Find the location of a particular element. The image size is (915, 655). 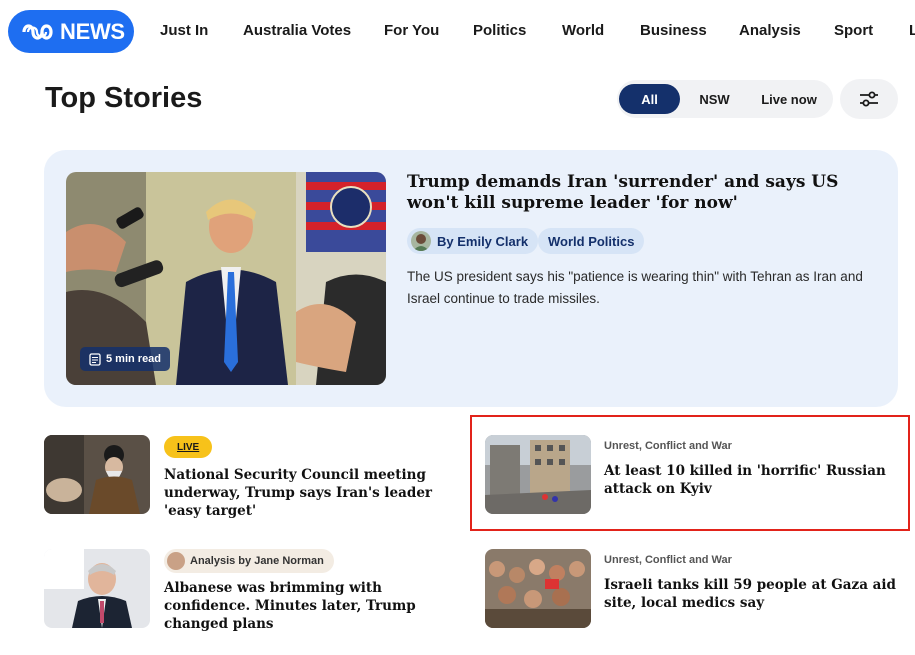

filter-group: All NSW Live now is located at coordinates (725, 99).